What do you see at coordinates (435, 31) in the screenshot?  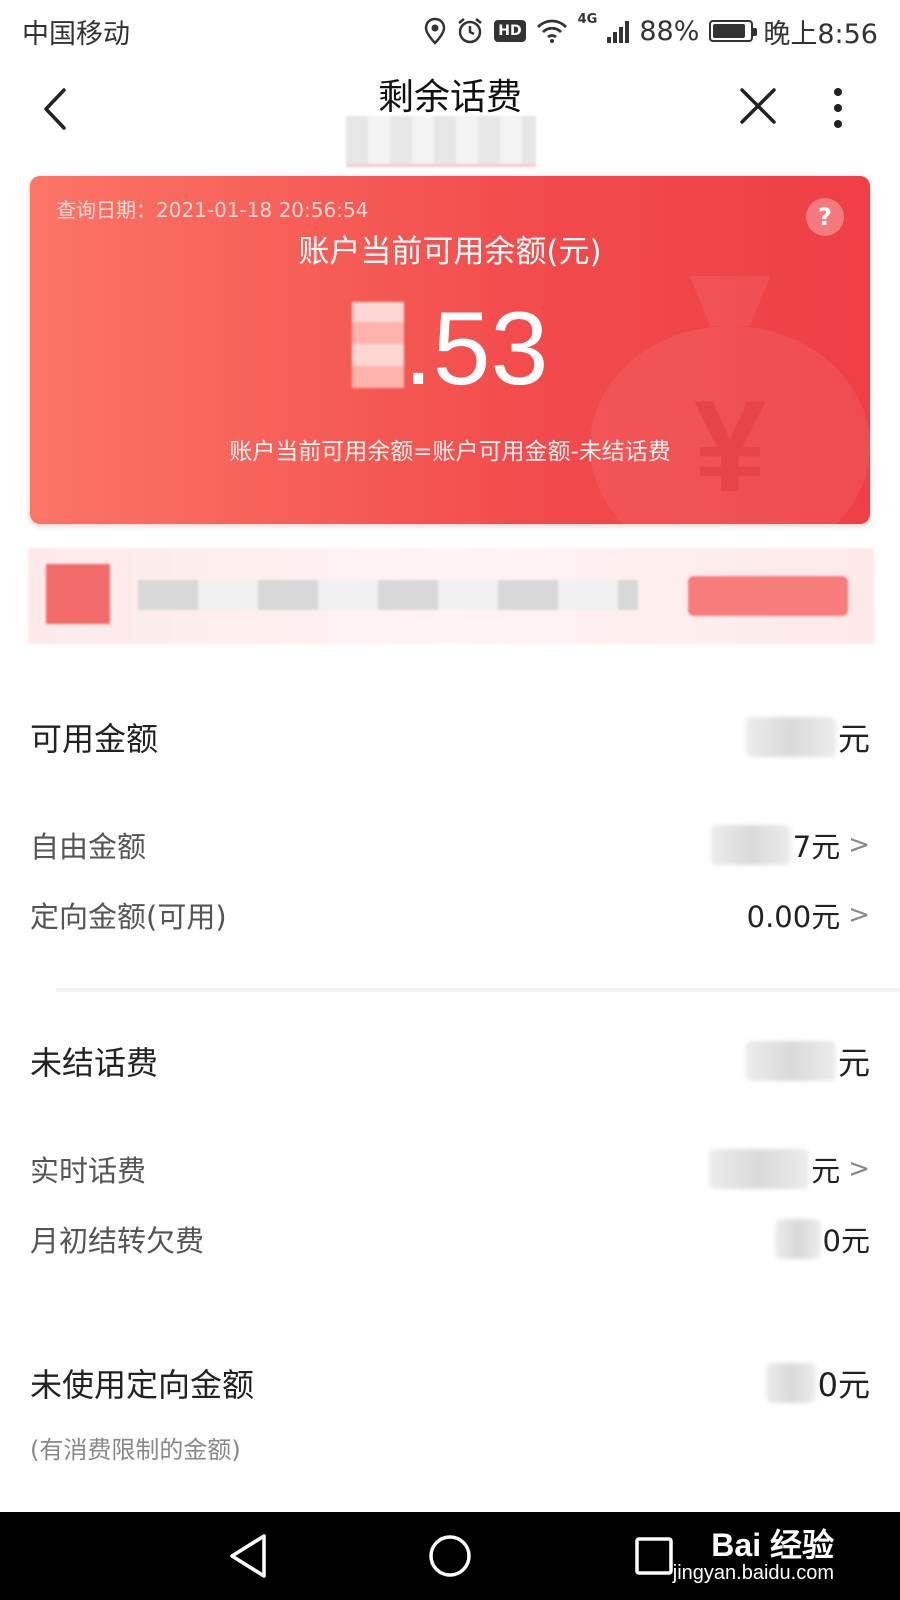 I see `location-icon` at bounding box center [435, 31].